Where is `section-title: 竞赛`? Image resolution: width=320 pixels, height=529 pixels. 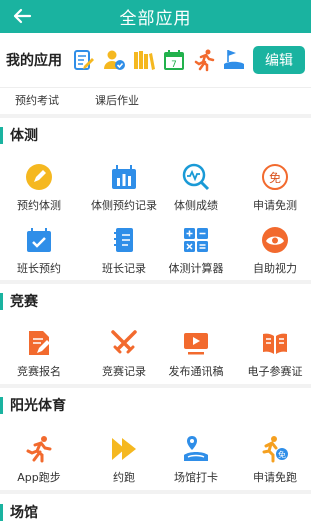
section-title: 竞赛 is located at coordinates (24, 302).